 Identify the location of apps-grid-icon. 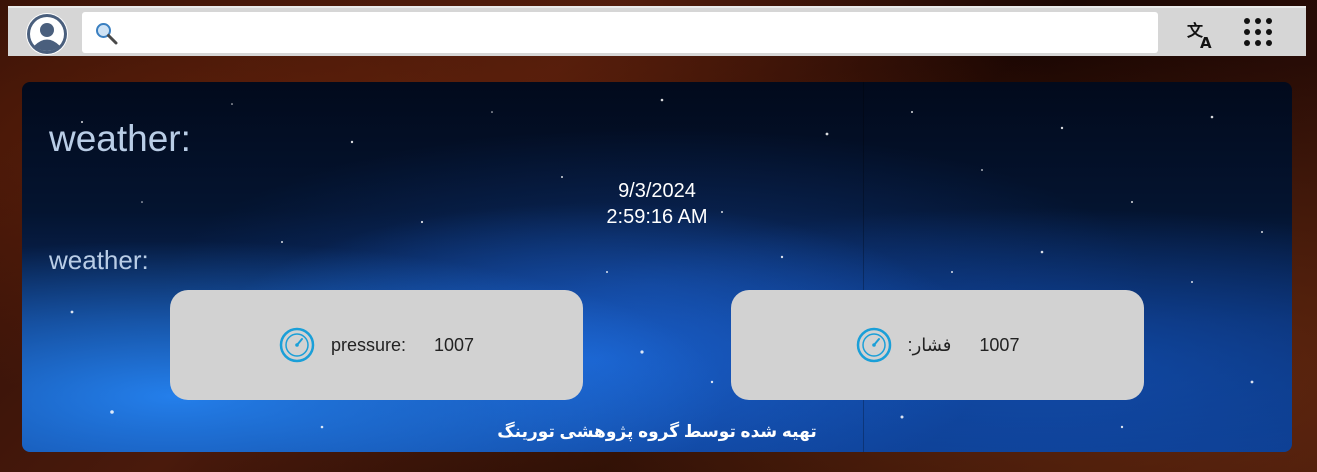
(1259, 33).